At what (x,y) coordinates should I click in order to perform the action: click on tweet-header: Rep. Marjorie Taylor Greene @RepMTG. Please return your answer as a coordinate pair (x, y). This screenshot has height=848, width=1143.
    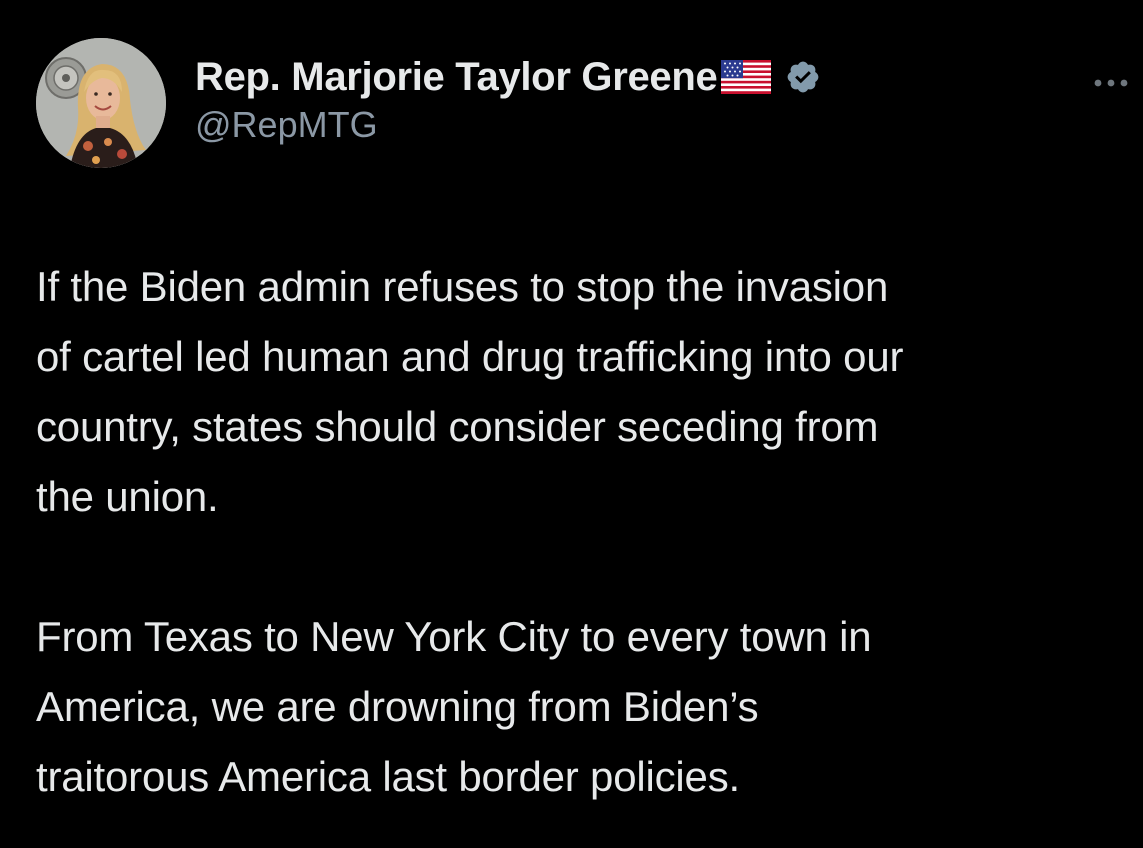
    Looking at the image, I should click on (582, 104).